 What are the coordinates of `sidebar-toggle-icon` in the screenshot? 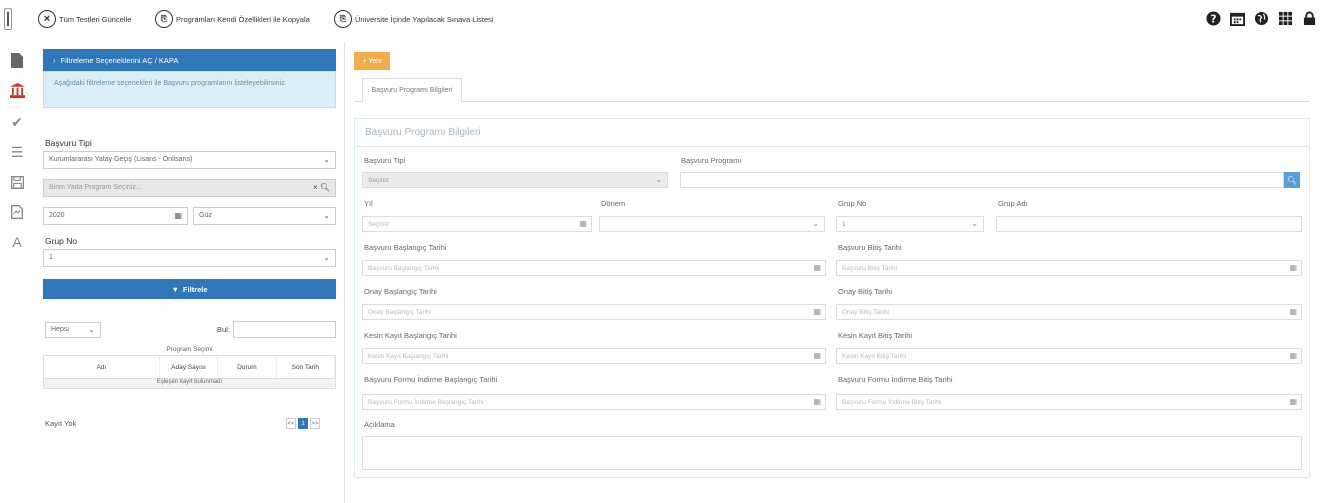 It's located at (8, 19).